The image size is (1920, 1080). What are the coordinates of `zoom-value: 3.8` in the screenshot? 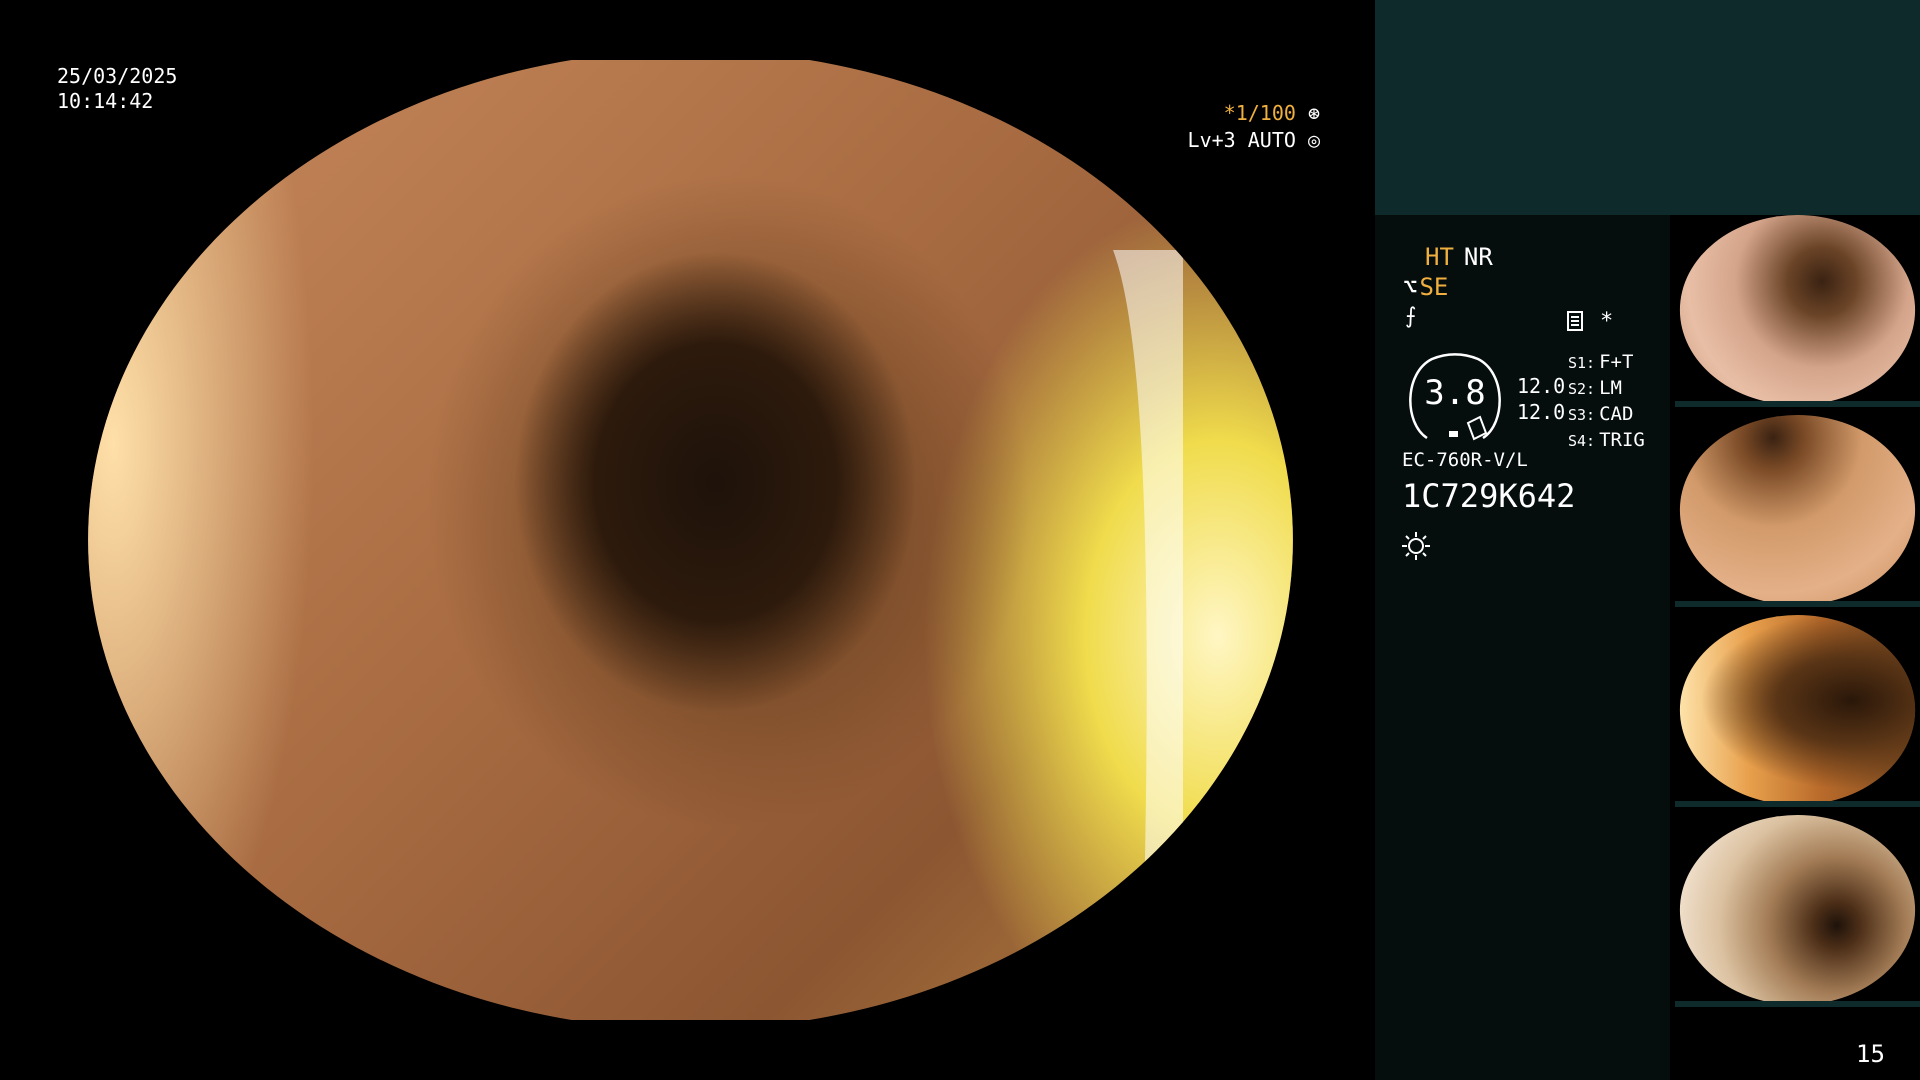 It's located at (1455, 393).